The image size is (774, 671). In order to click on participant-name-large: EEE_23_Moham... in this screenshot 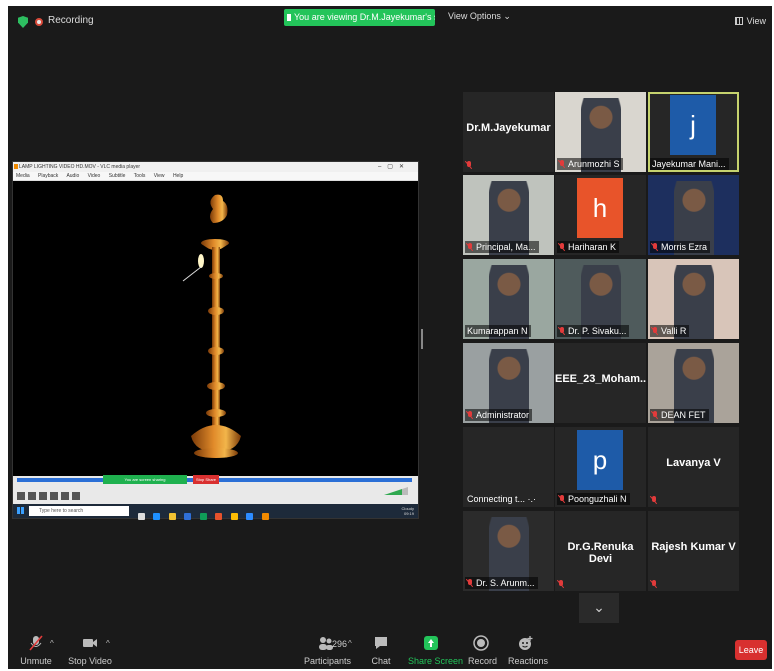, I will do `click(600, 379)`.